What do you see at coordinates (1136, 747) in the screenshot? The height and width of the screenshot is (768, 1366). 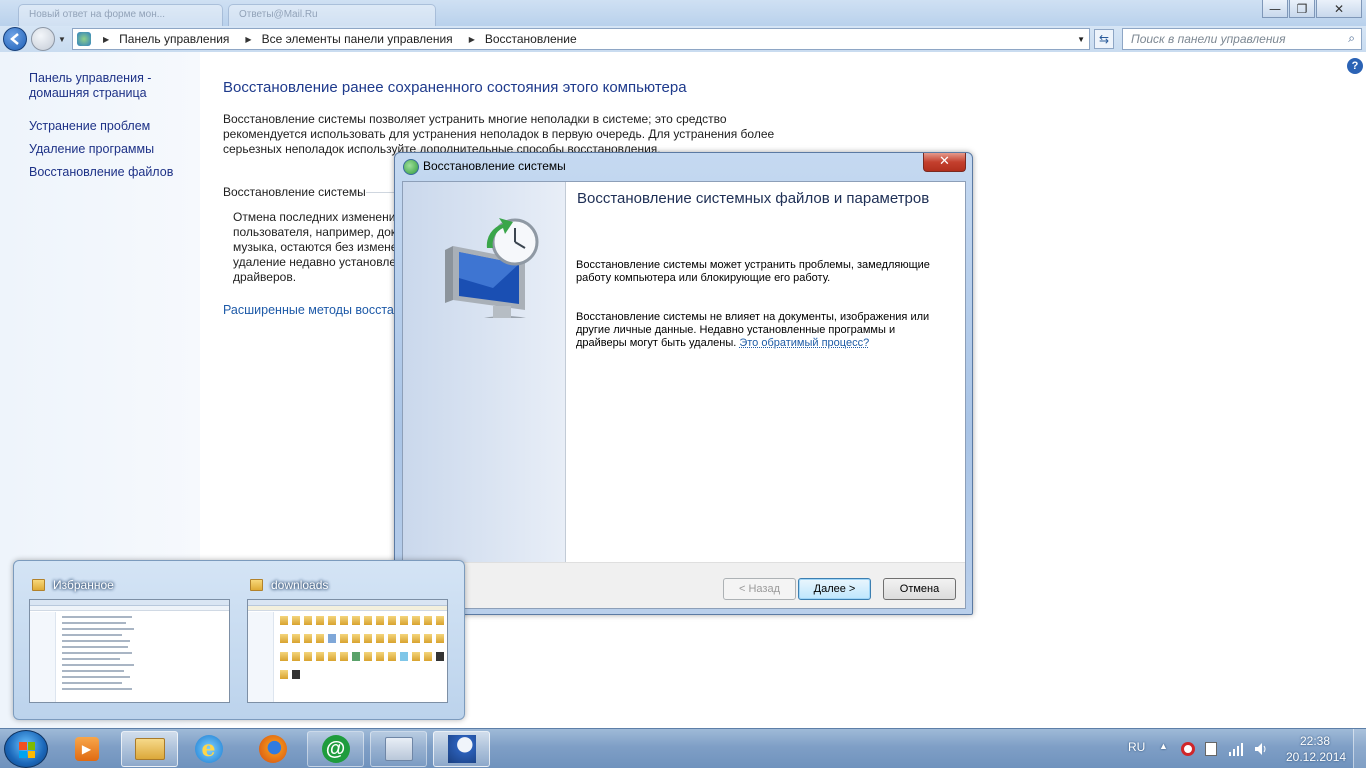 I see `language-indicator: RU` at bounding box center [1136, 747].